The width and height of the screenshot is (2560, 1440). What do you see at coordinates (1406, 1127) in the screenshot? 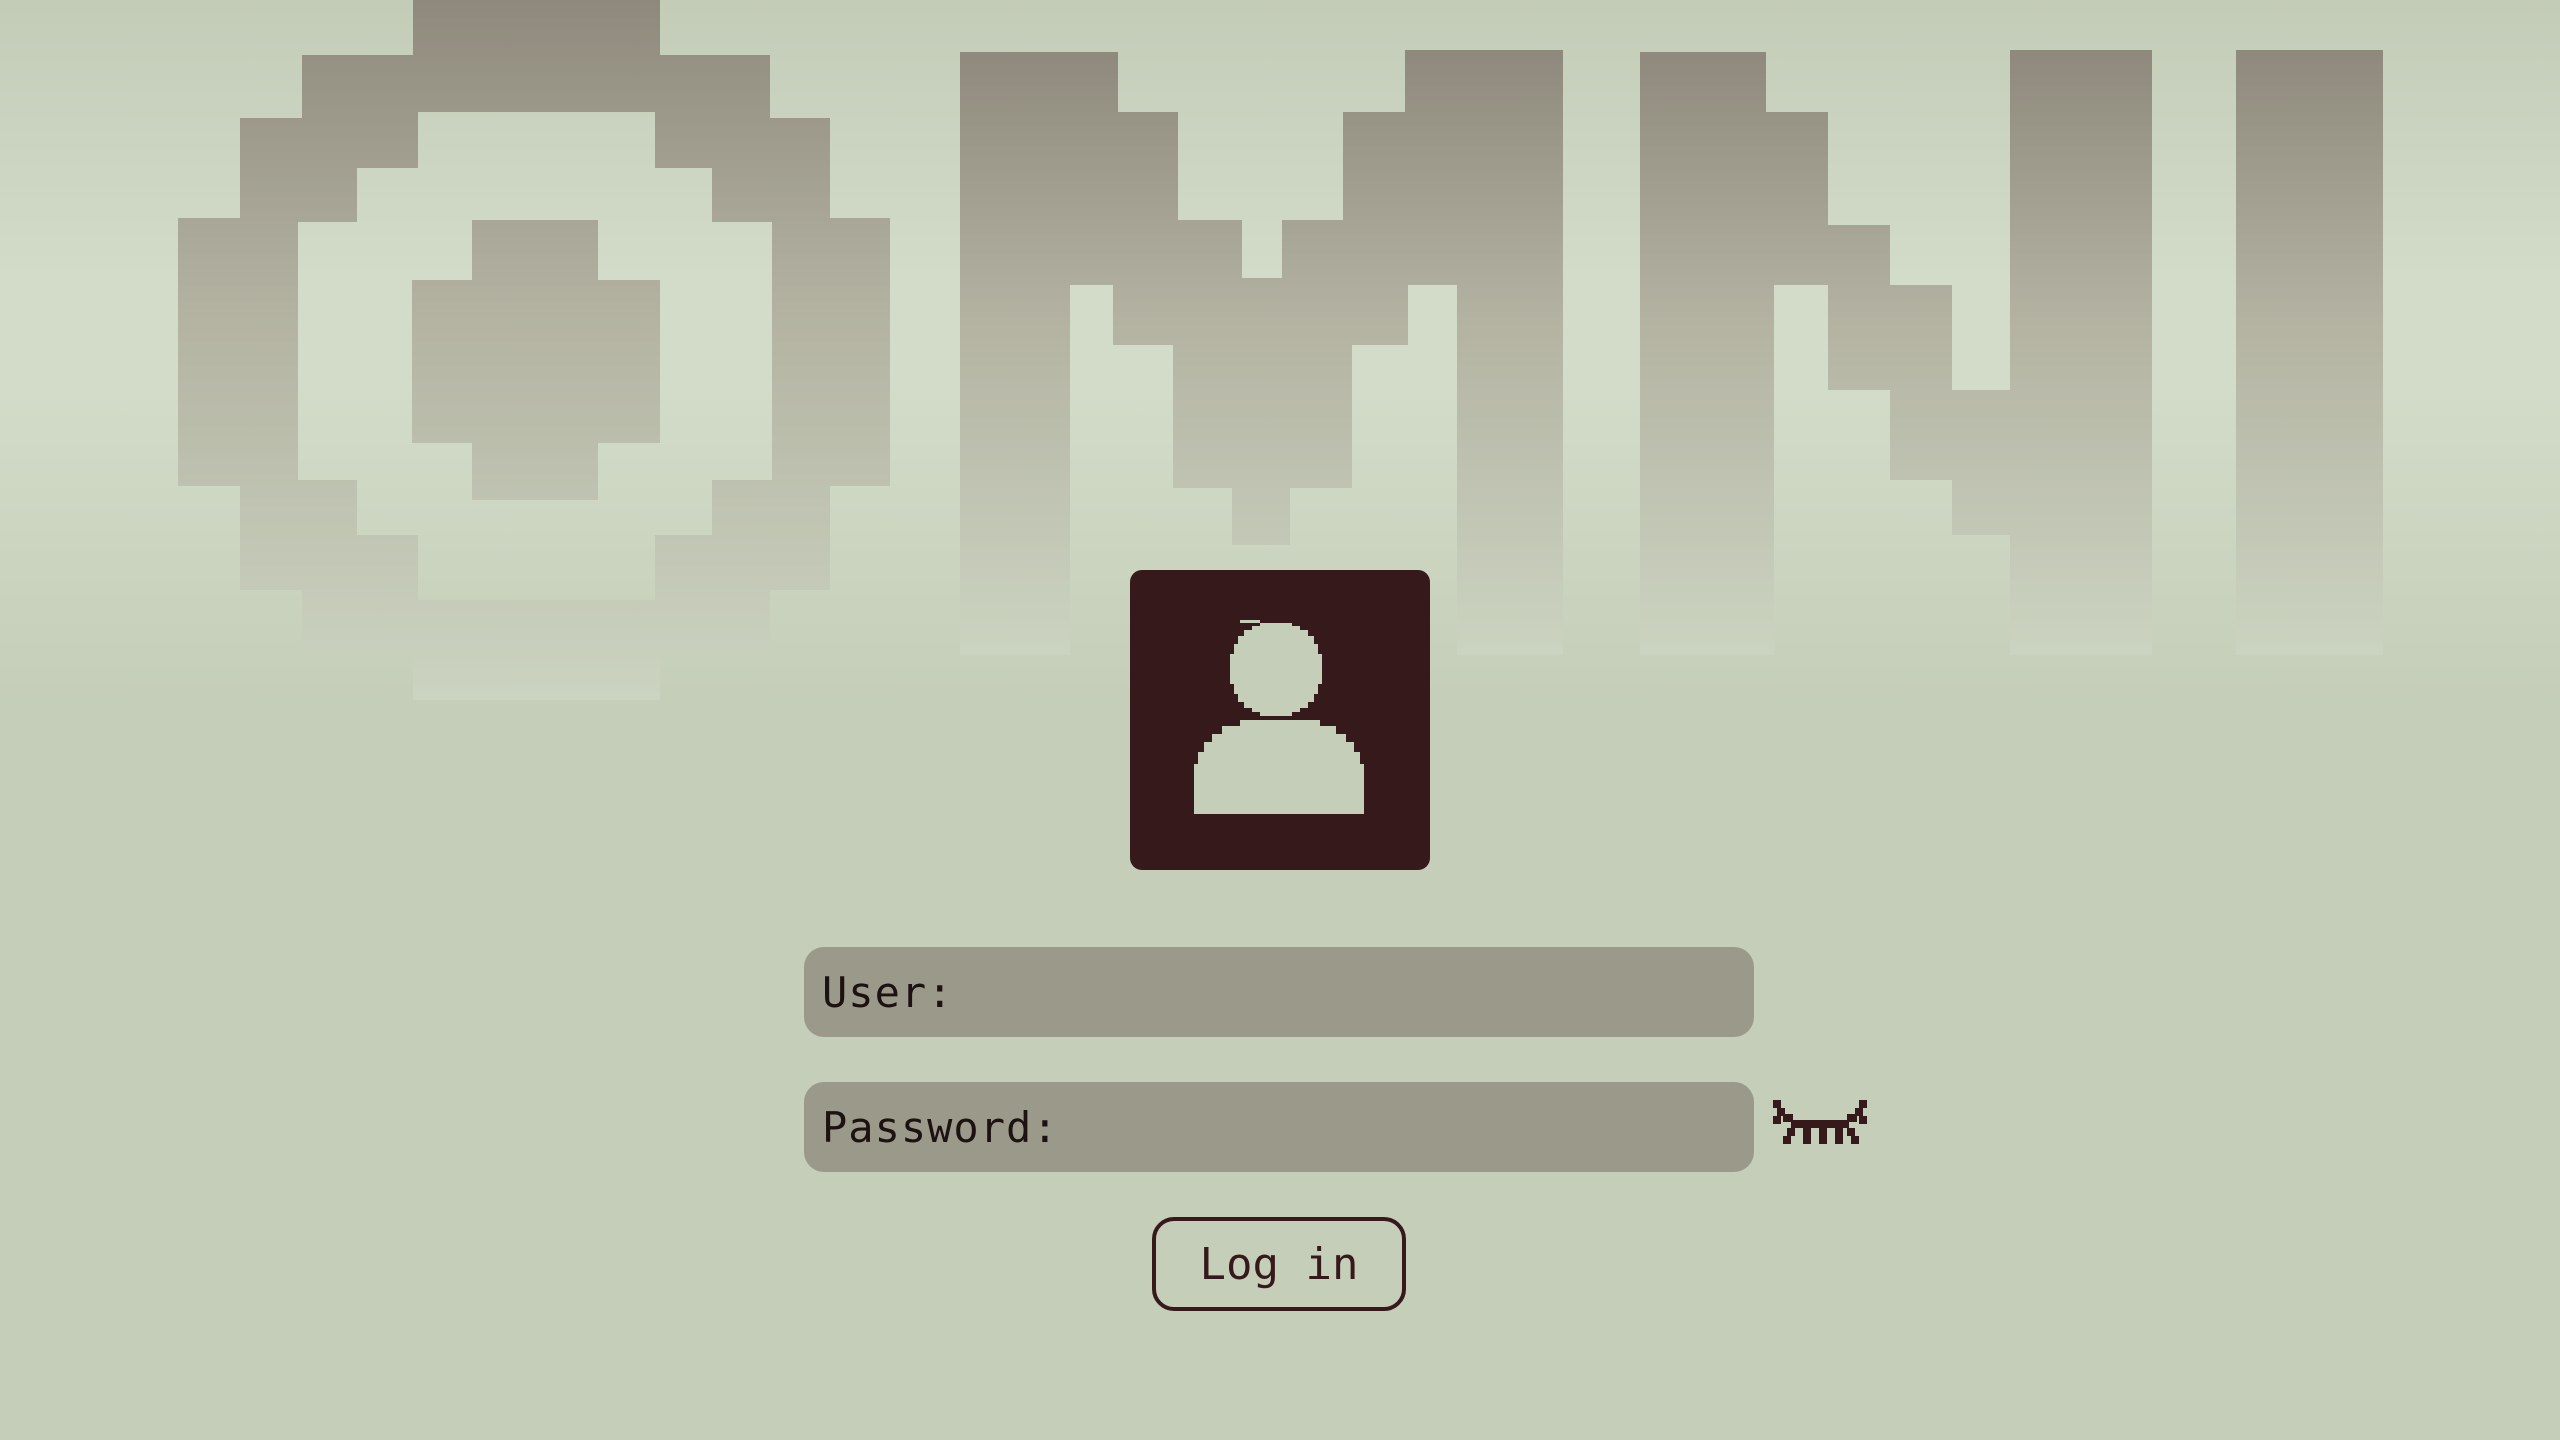
I see `password-input` at bounding box center [1406, 1127].